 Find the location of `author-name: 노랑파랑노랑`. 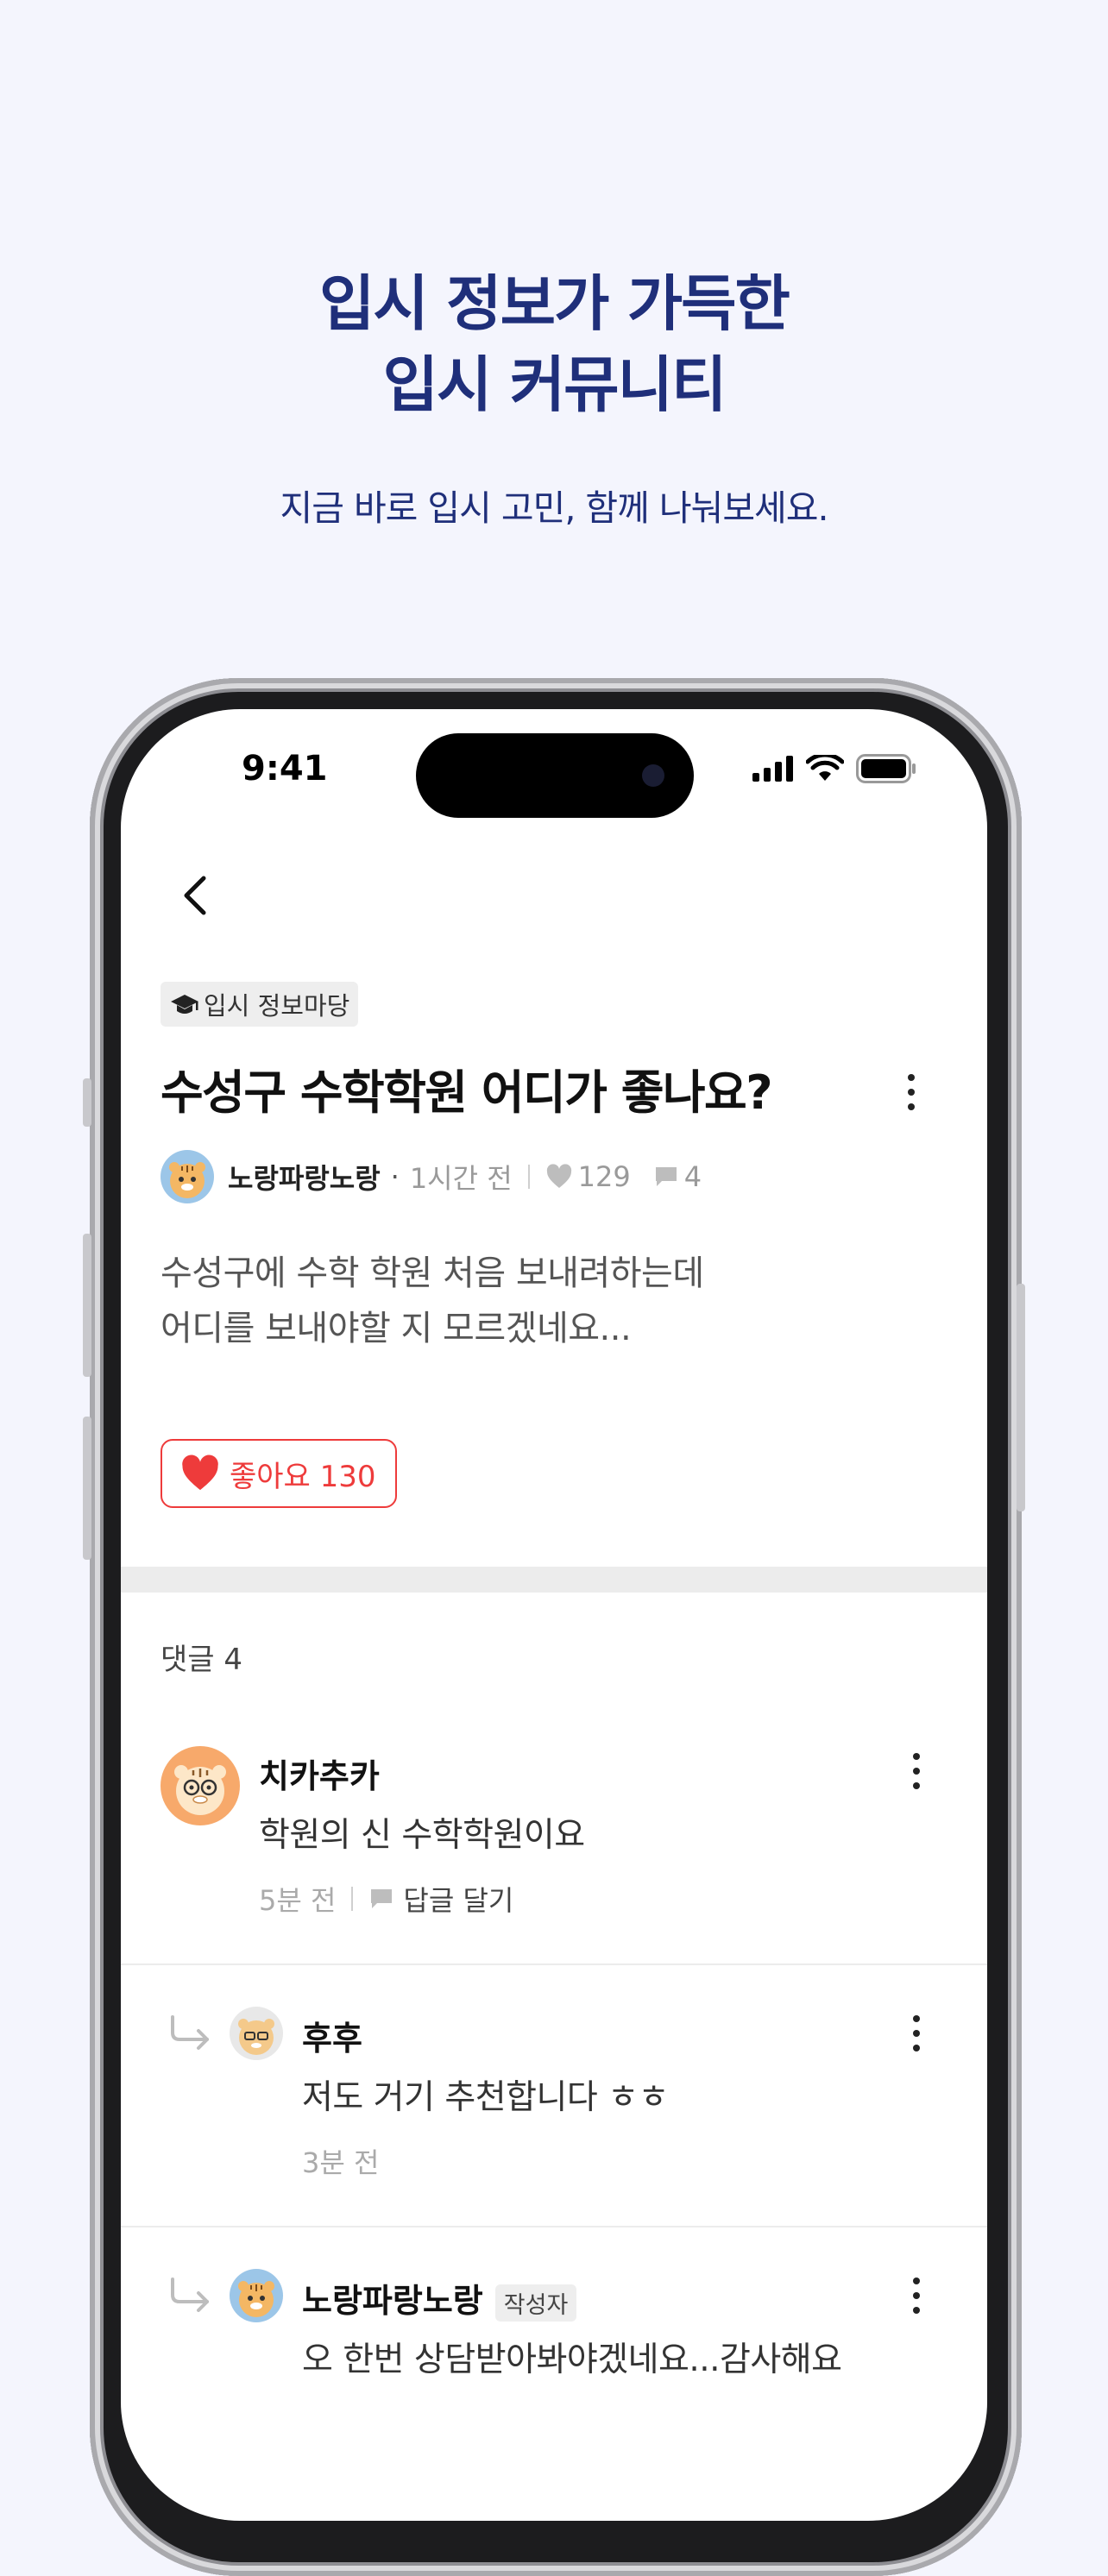

author-name: 노랑파랑노랑 is located at coordinates (304, 1177).